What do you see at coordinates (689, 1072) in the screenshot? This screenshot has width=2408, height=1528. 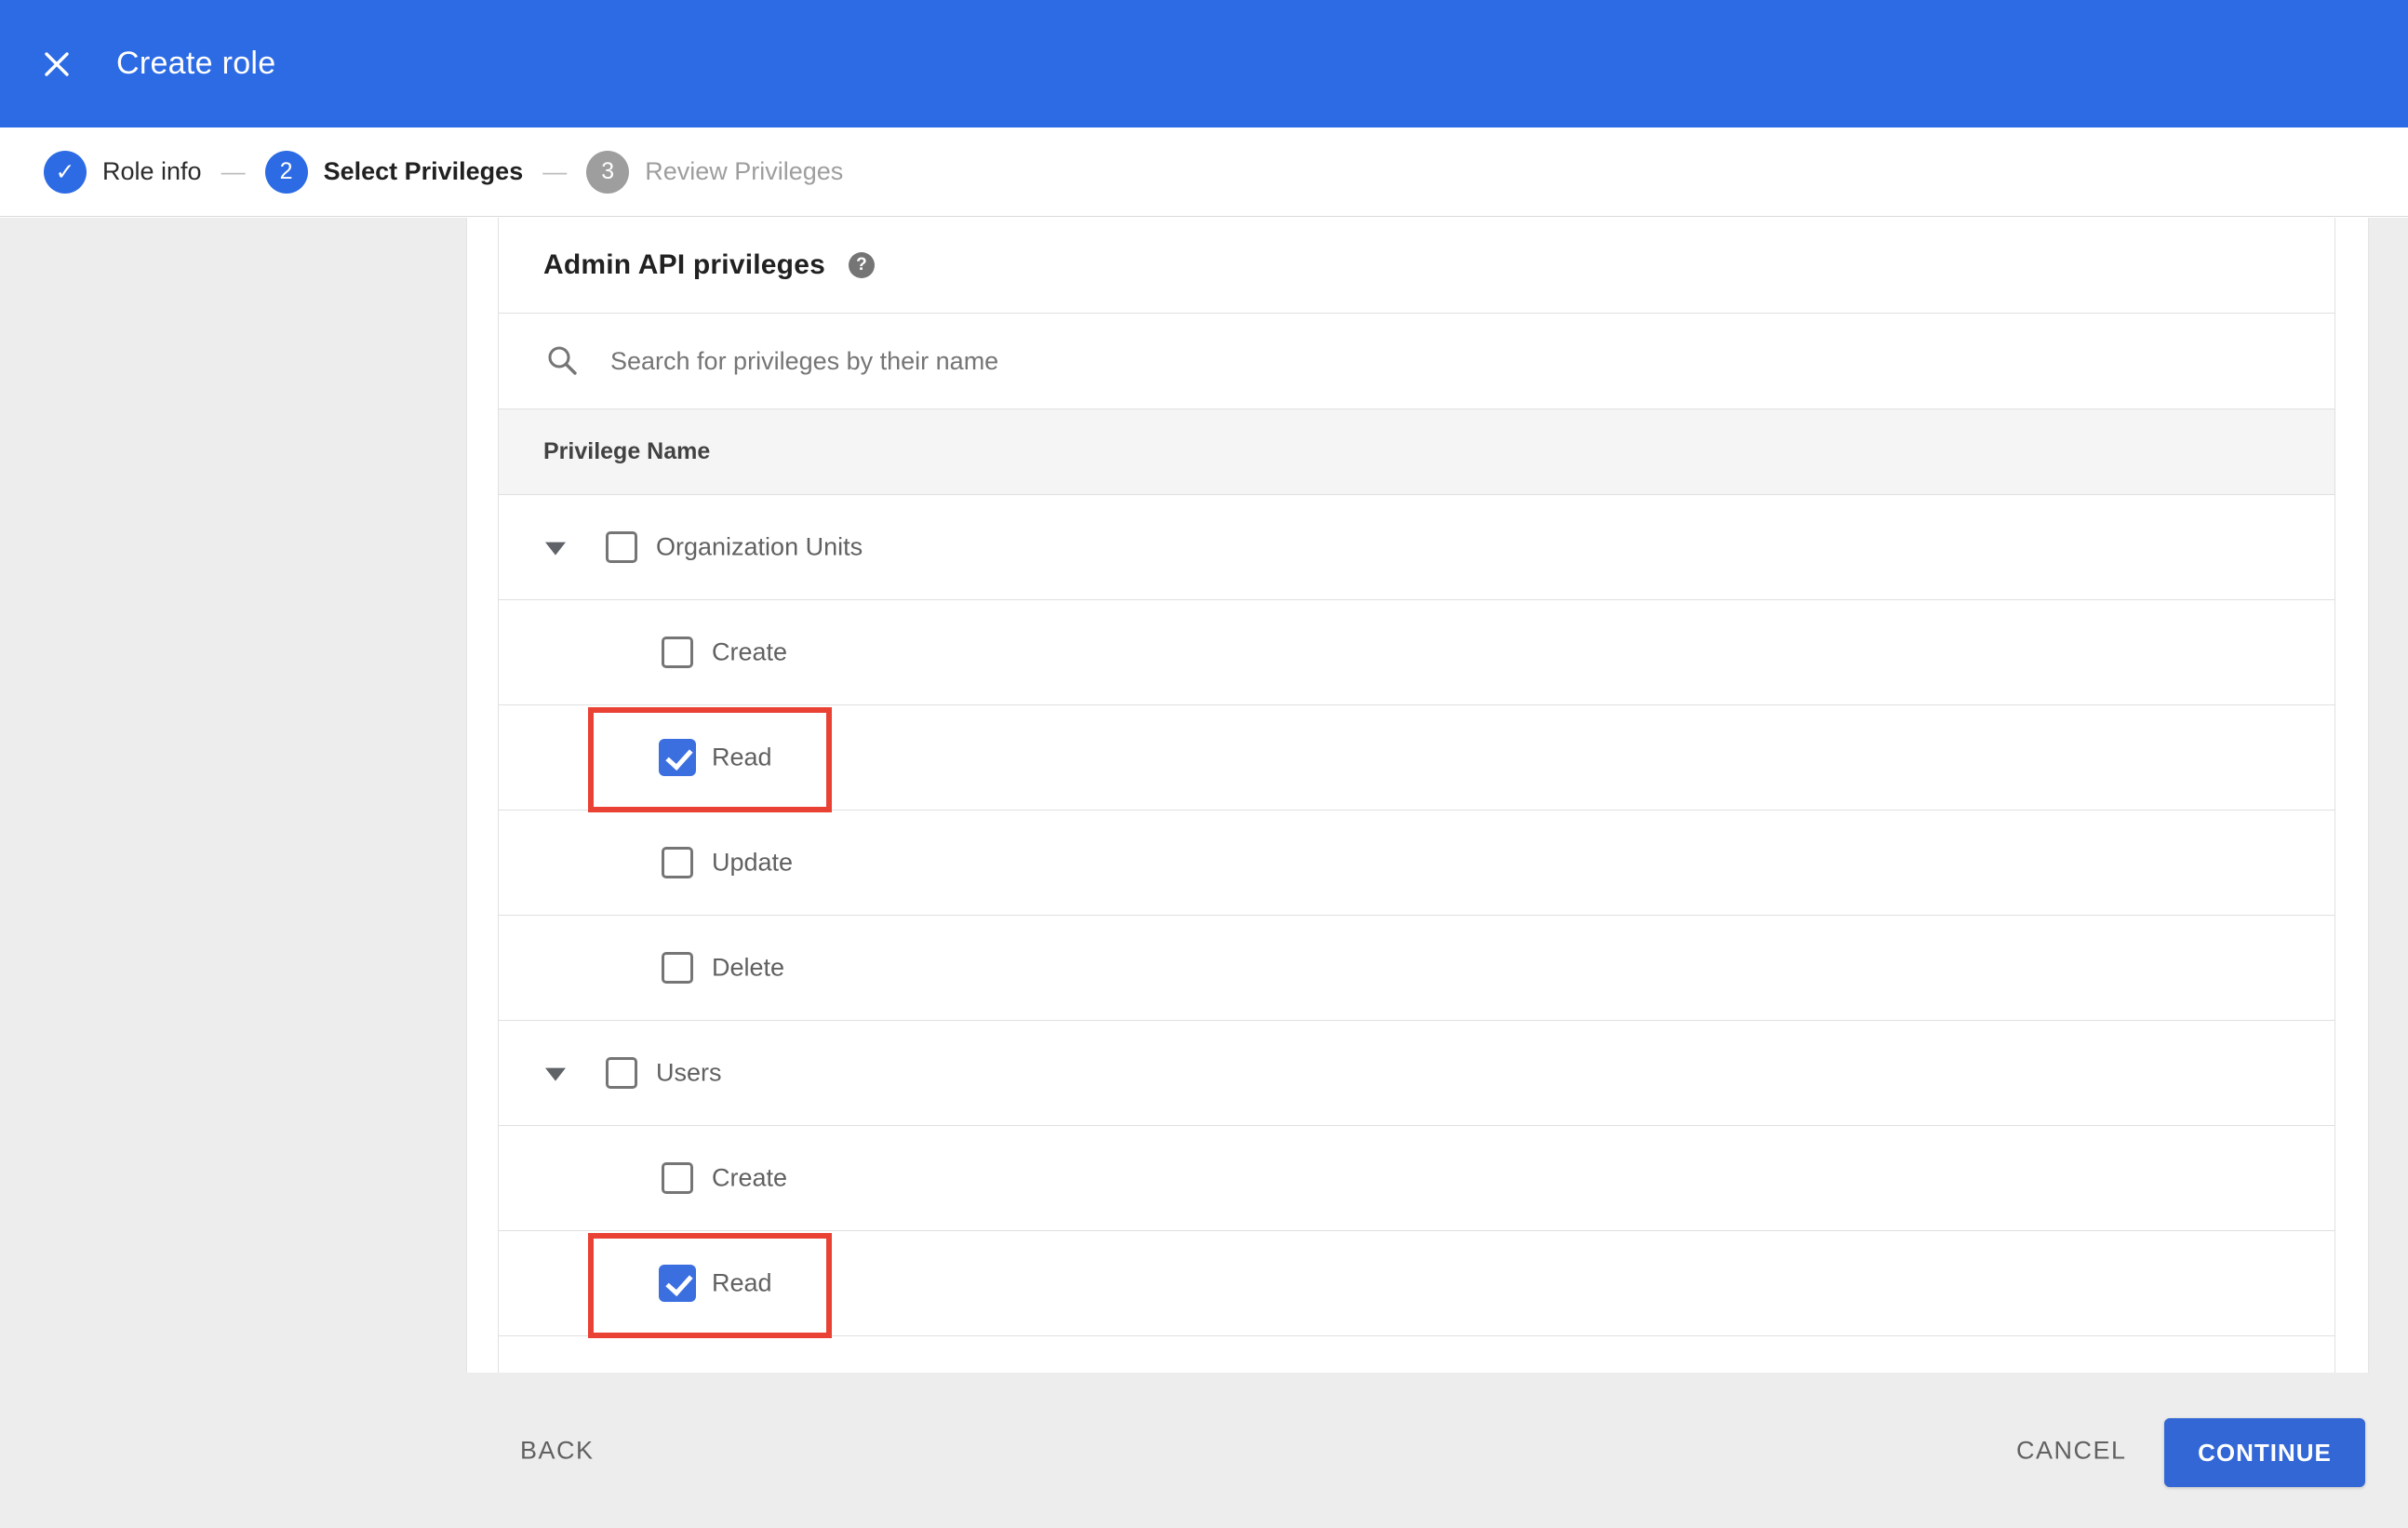 I see `privilege-label: Users` at bounding box center [689, 1072].